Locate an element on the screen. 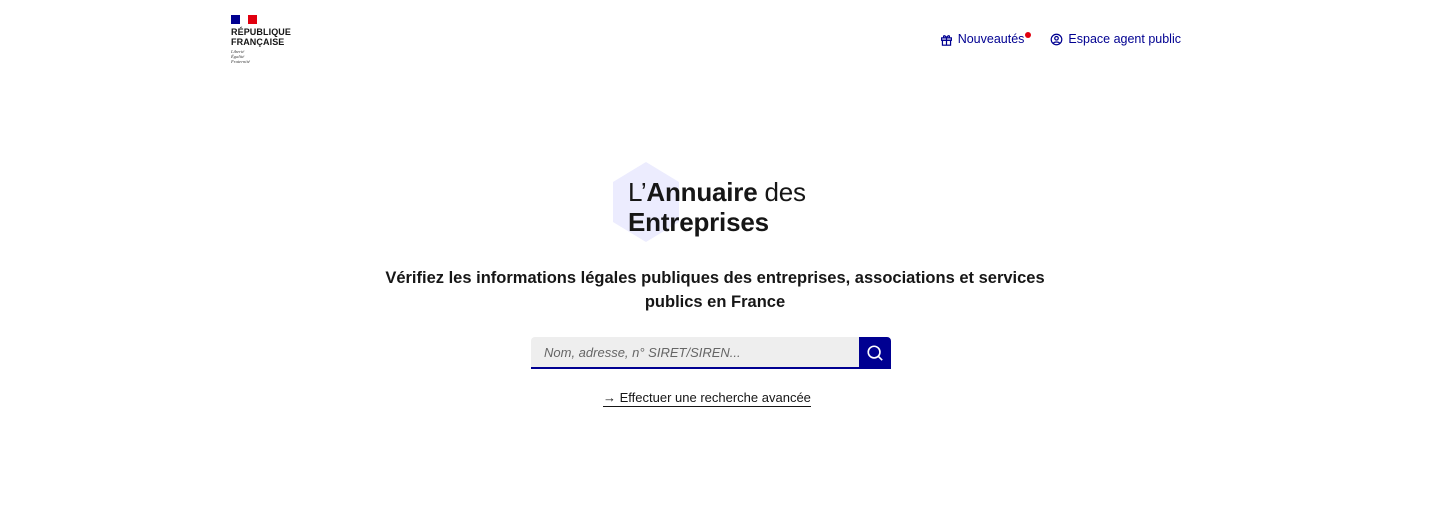  agent-space-link: Espace agent public is located at coordinates (1115, 39).